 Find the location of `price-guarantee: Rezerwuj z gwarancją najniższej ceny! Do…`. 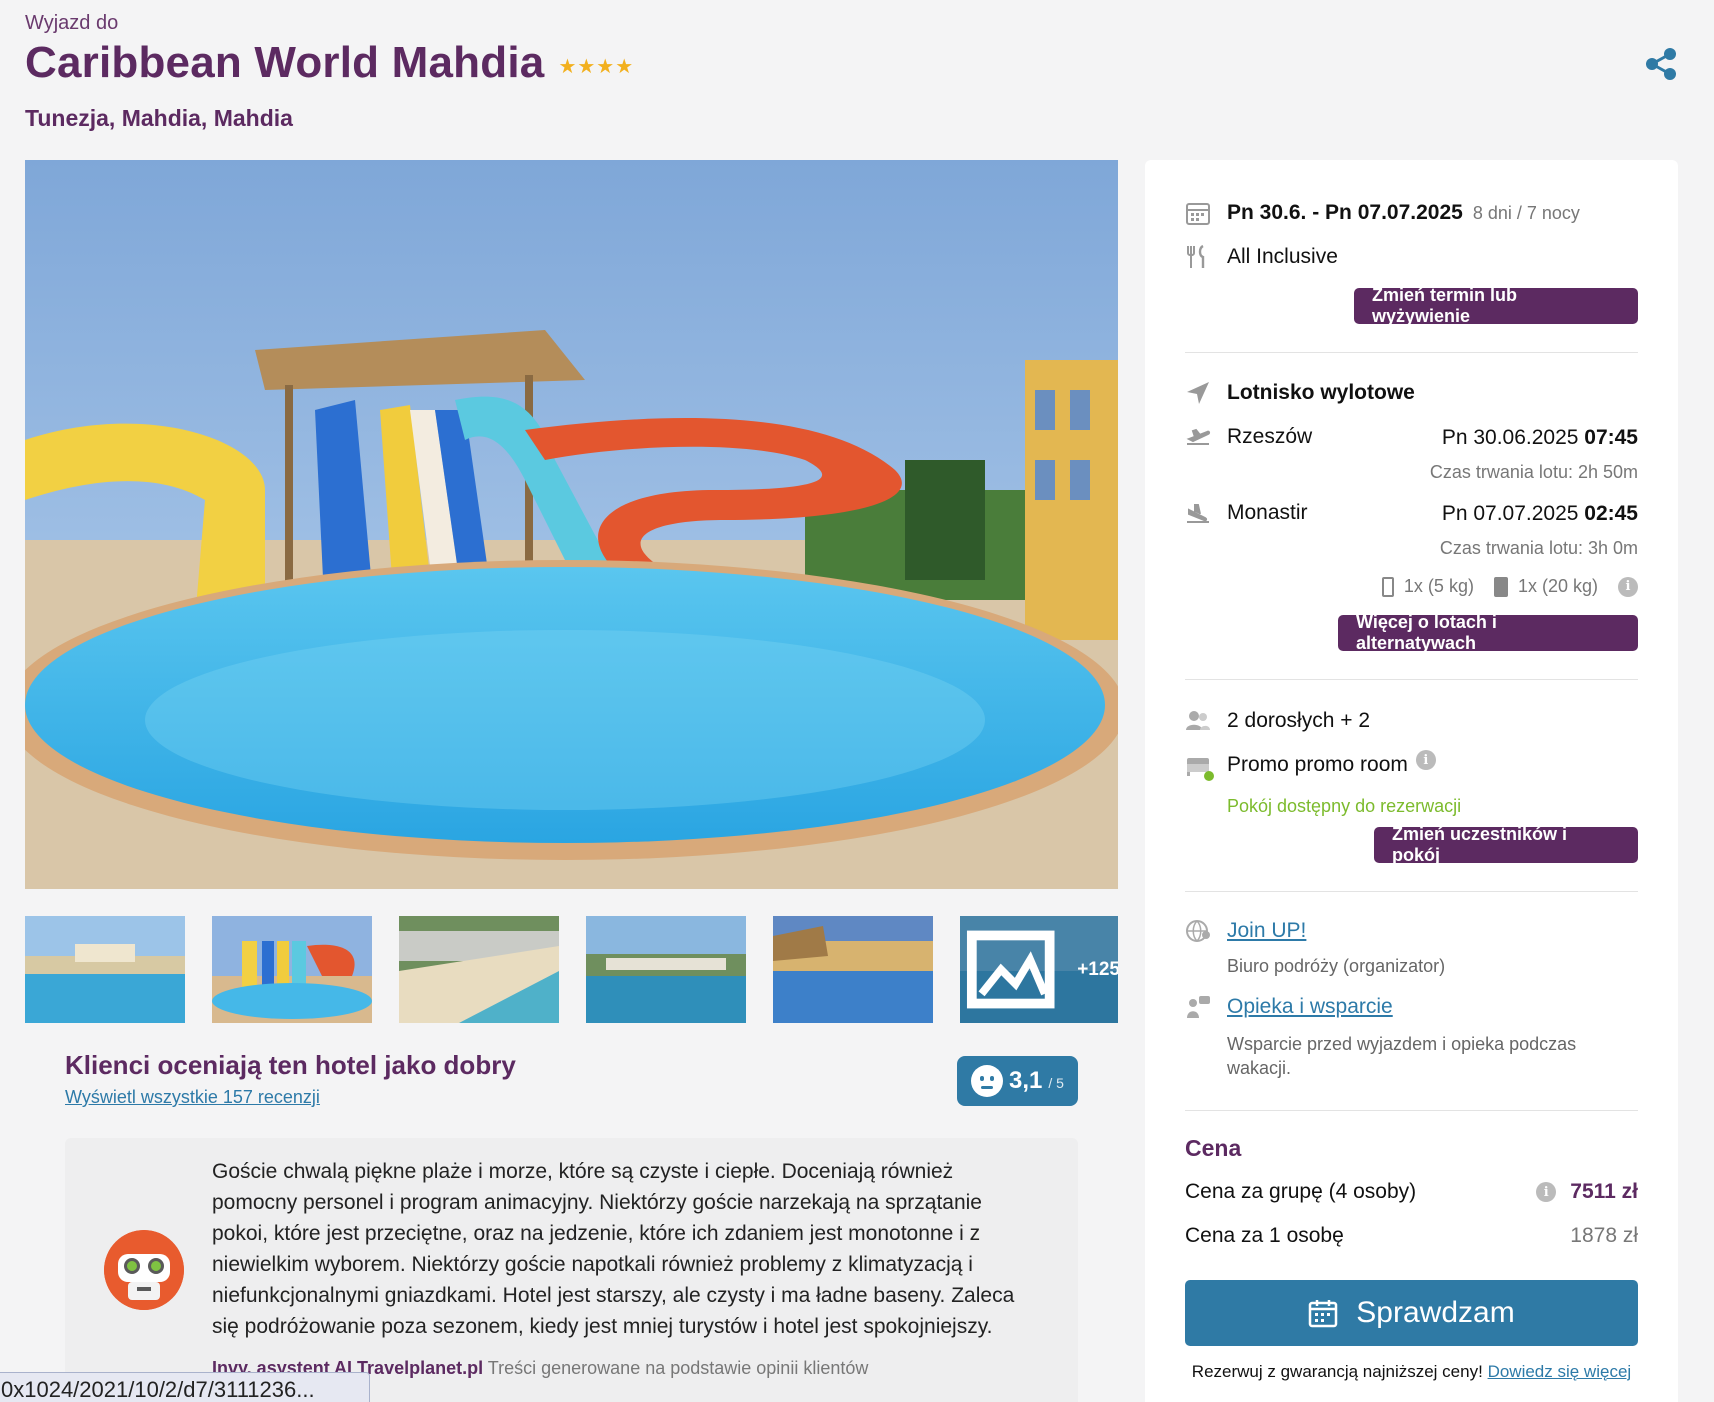

price-guarantee: Rezerwuj z gwarancją najniższej ceny! Do… is located at coordinates (1411, 1371).